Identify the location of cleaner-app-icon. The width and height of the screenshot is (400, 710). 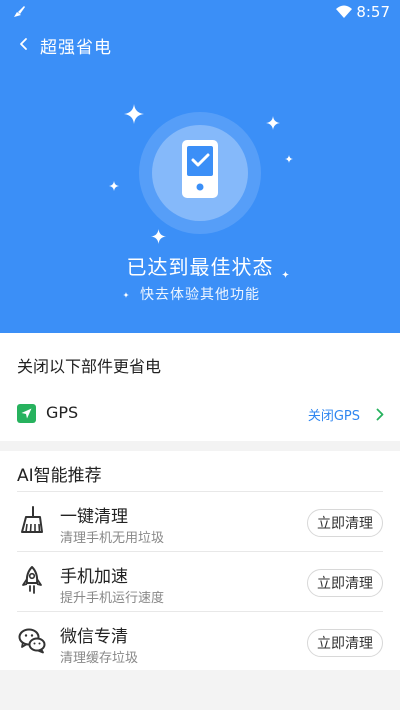
(19, 11).